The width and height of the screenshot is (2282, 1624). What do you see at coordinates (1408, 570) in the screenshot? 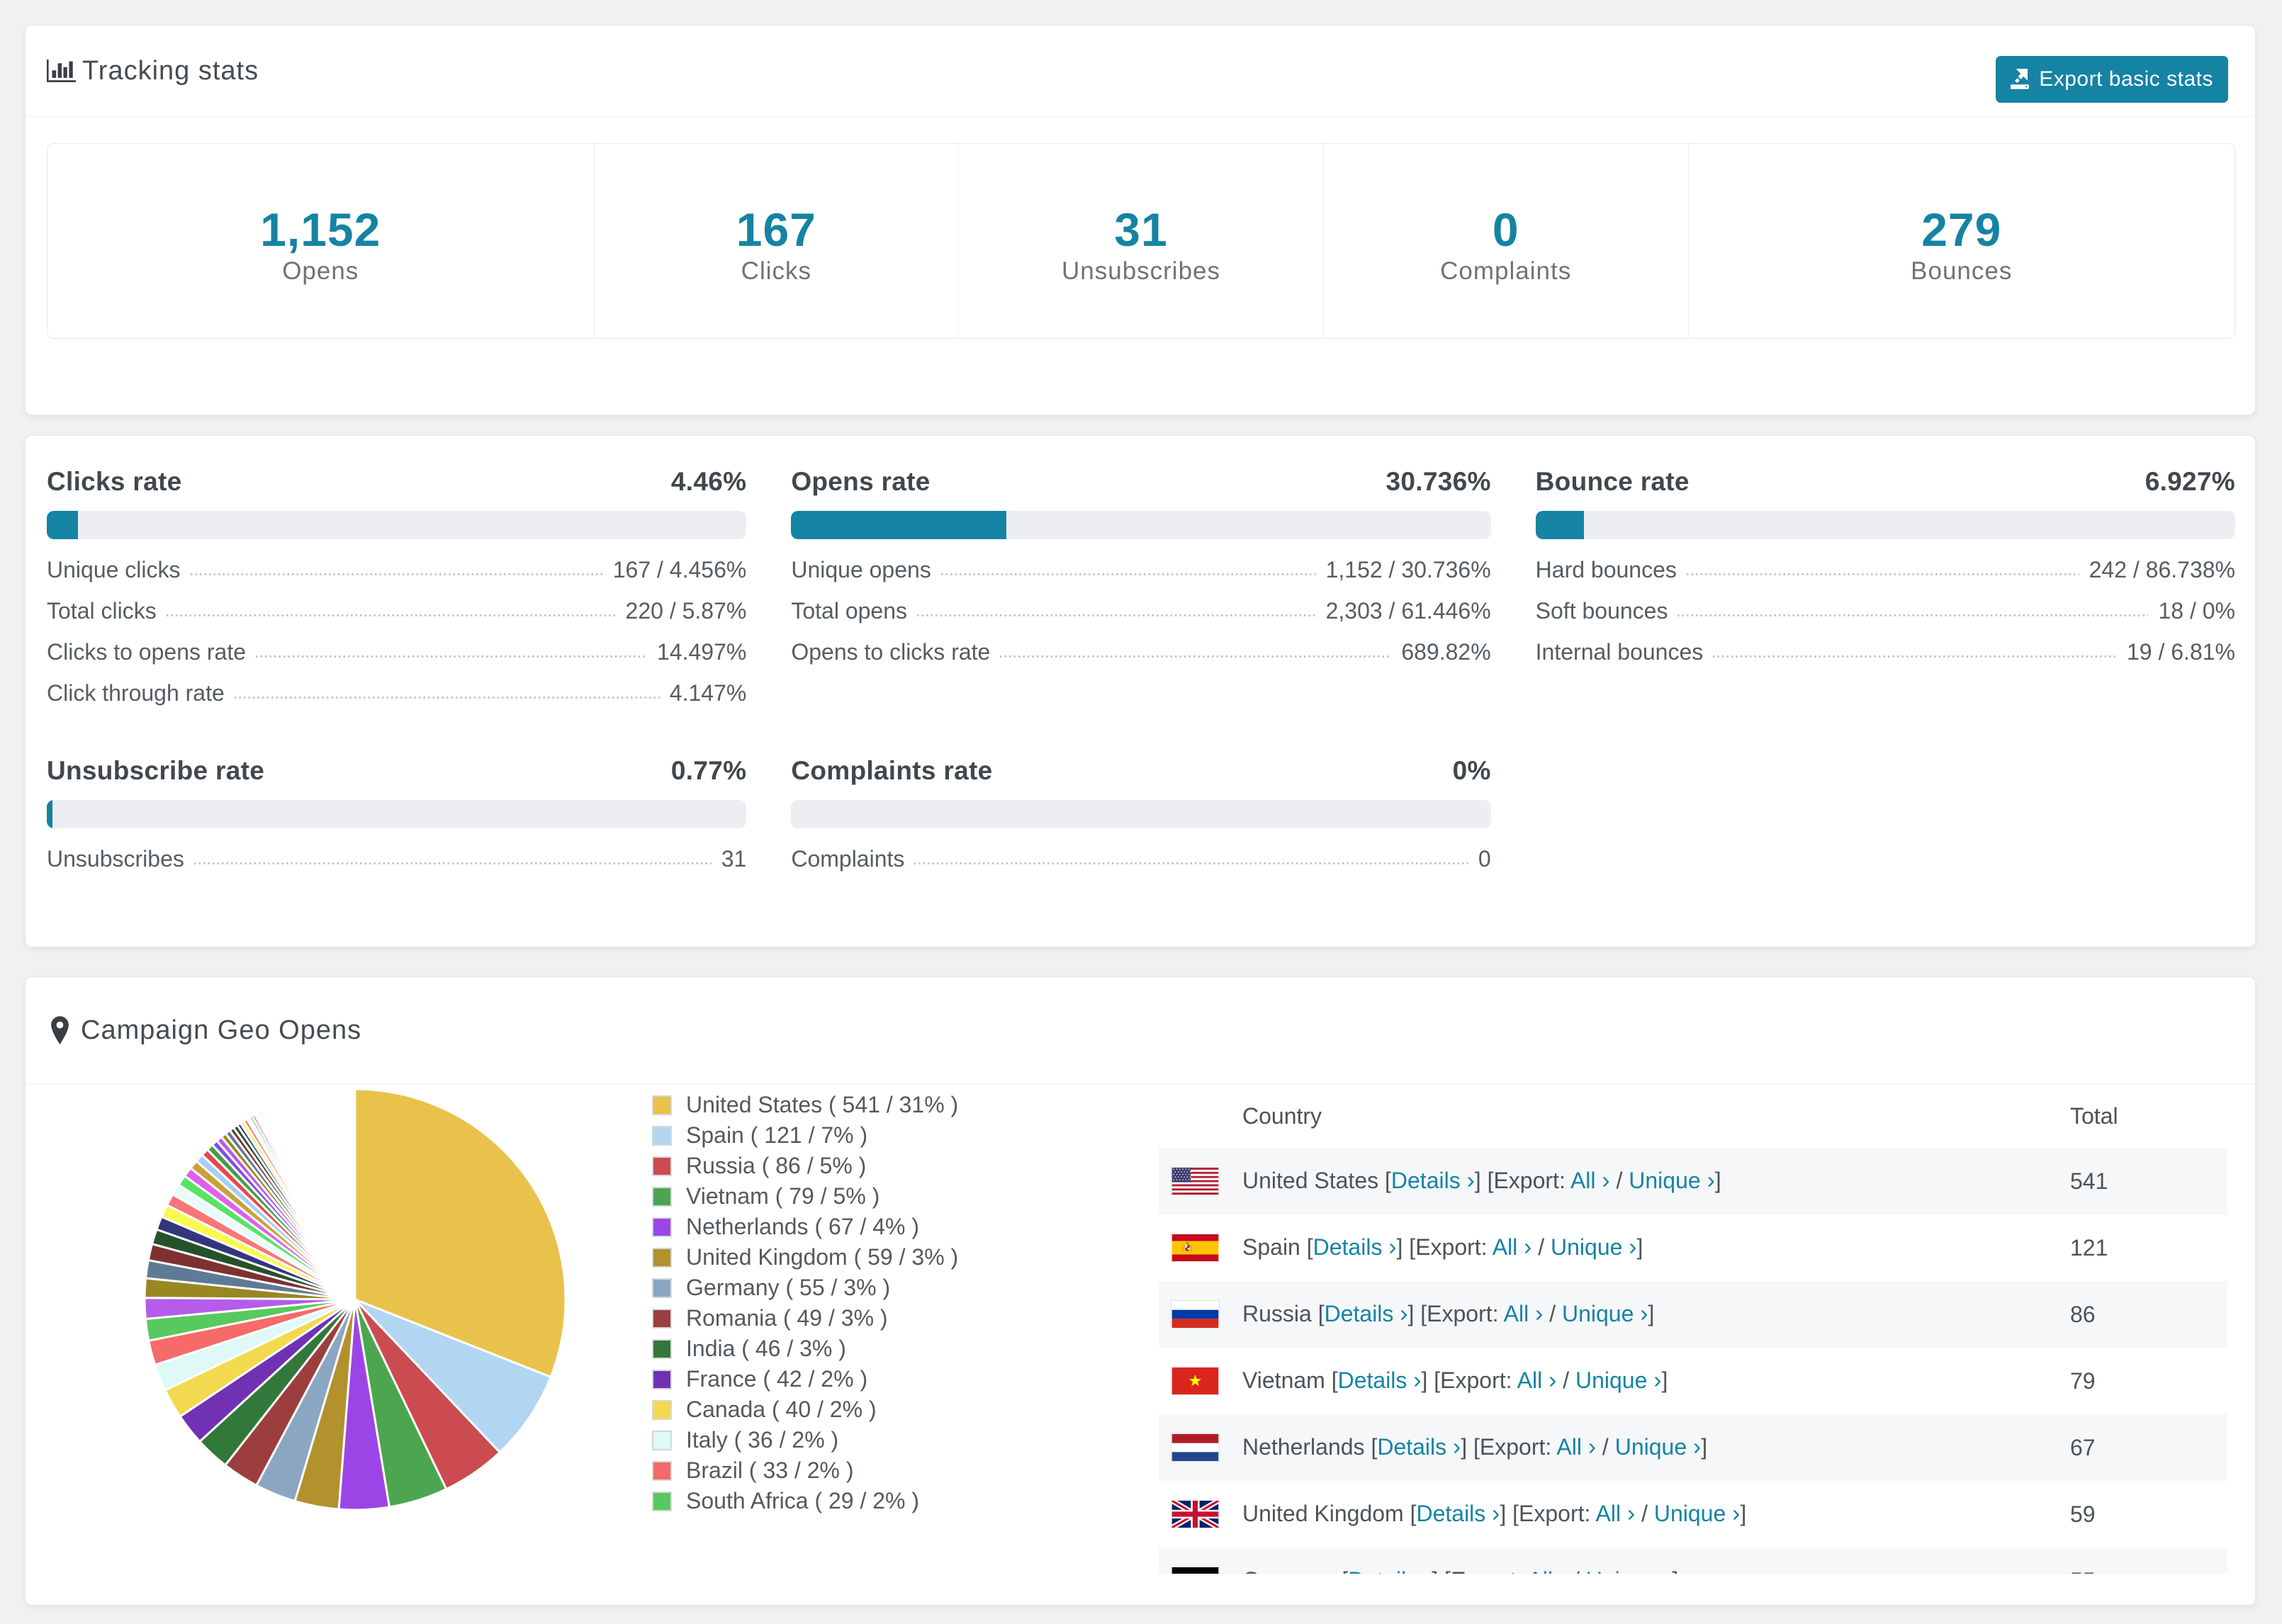
I see `rate-row-value: 1,152 / 30.736%` at bounding box center [1408, 570].